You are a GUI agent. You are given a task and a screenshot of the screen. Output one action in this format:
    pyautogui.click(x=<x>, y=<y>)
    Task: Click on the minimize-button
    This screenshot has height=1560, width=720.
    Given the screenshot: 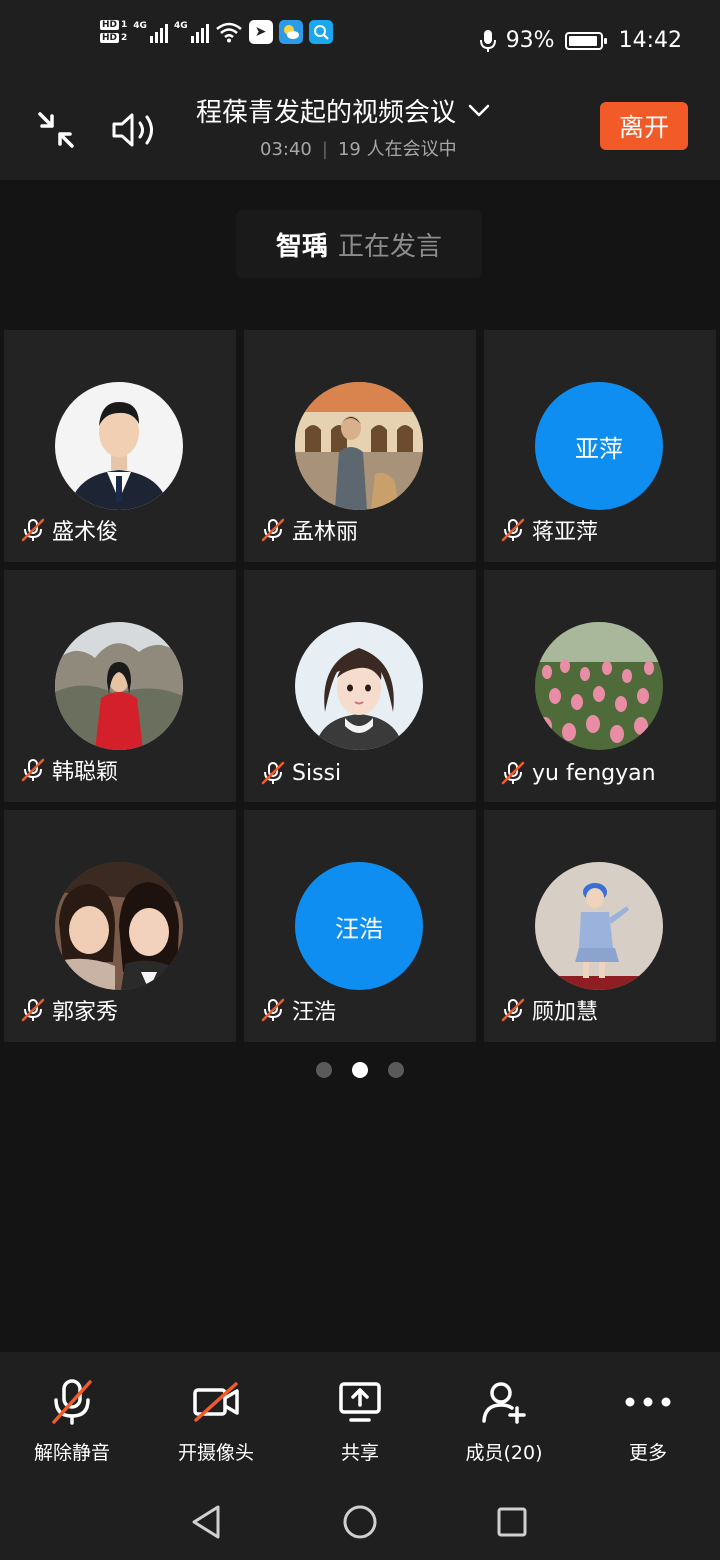 What is the action you would take?
    pyautogui.click(x=56, y=130)
    